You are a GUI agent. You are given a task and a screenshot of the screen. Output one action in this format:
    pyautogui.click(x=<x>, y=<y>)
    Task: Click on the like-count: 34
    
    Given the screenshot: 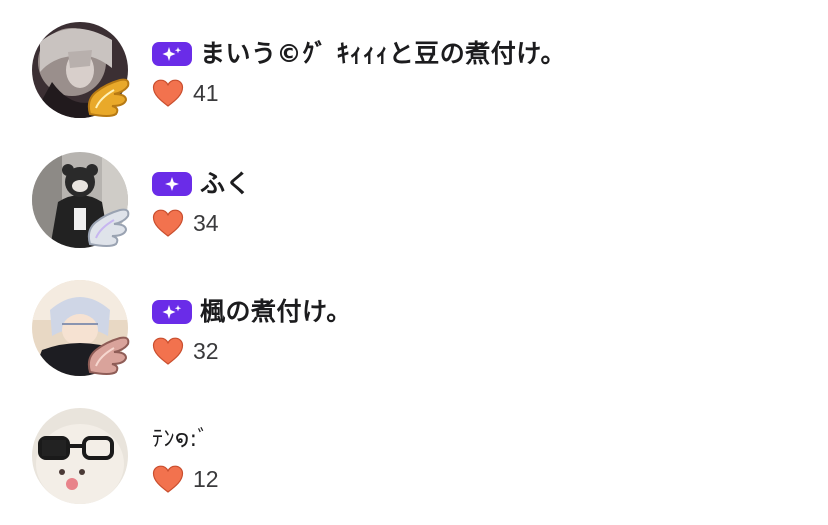 What is the action you would take?
    pyautogui.click(x=206, y=223)
    